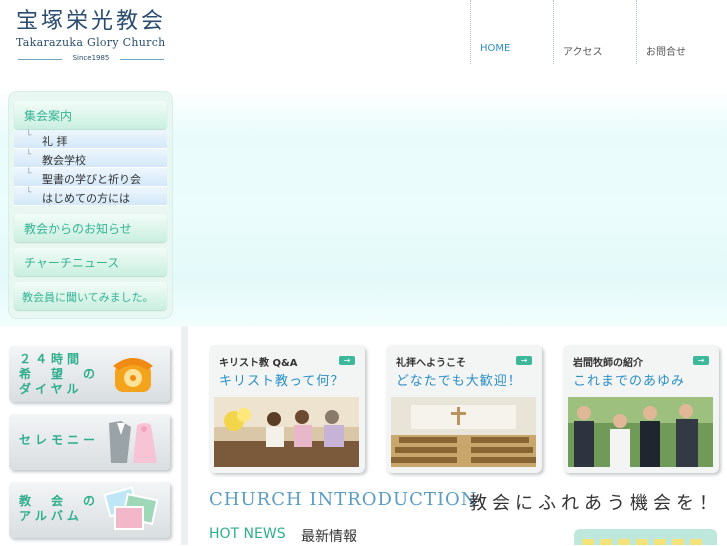  Describe the element at coordinates (343, 499) in the screenshot. I see `church-introduction-heading: CHURCH INTRODUCTION` at that location.